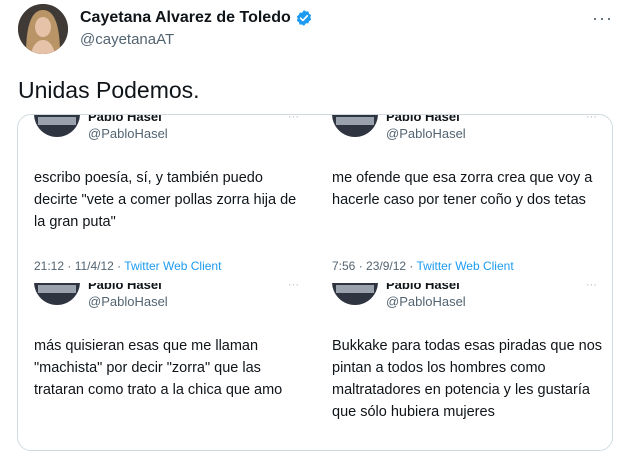 The width and height of the screenshot is (630, 458). Describe the element at coordinates (43, 29) in the screenshot. I see `author-avatar` at that location.